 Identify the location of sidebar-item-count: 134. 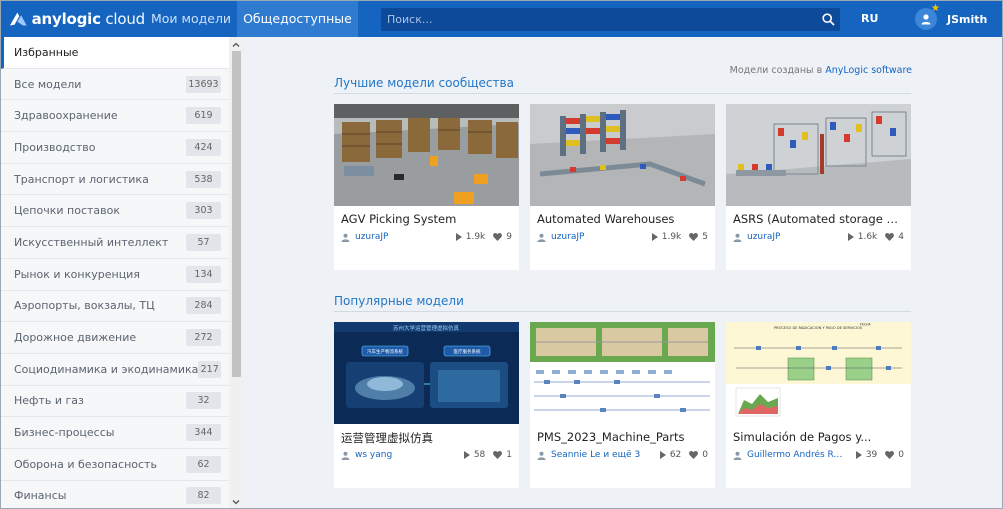
(203, 274).